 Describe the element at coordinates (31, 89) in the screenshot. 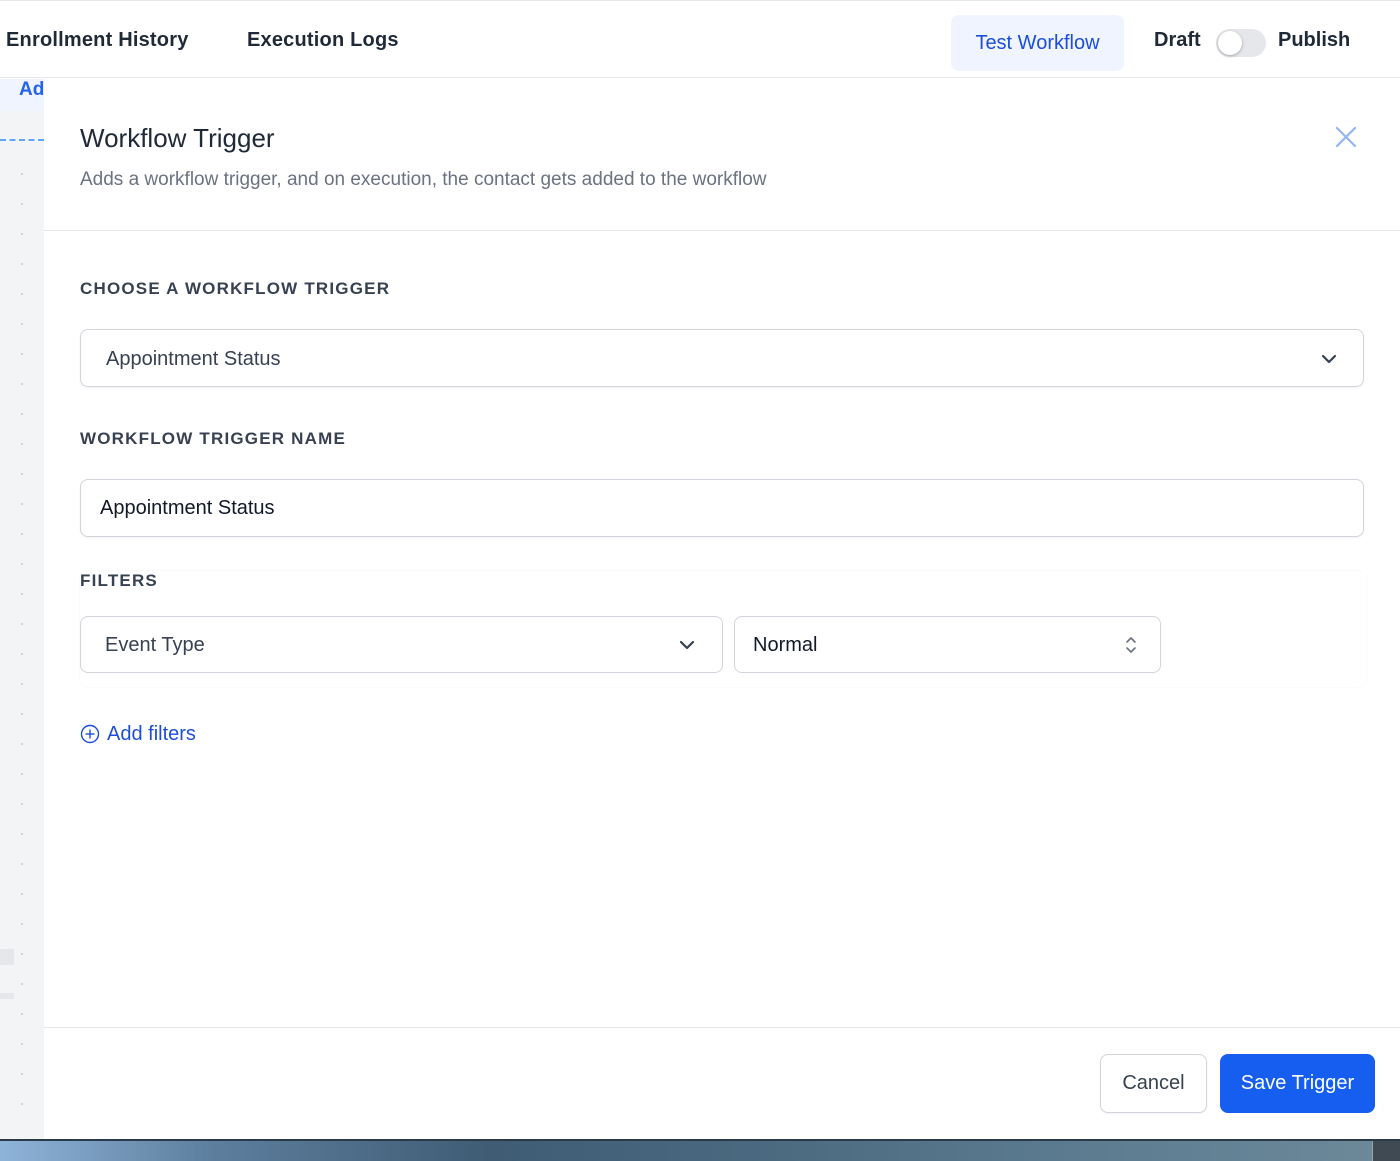

I see `canvas-partial-label: Ad` at that location.